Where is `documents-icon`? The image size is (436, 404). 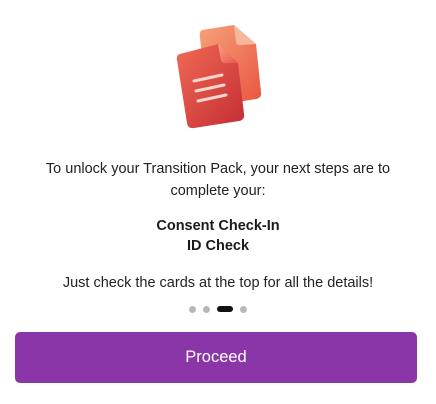
documents-icon is located at coordinates (219, 77).